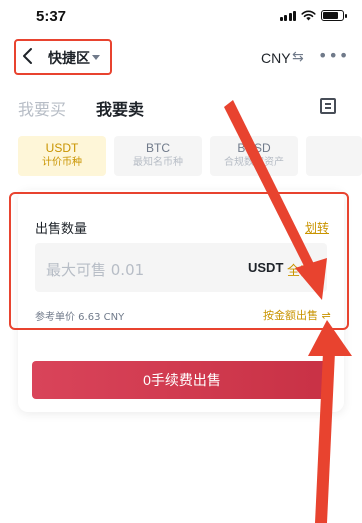  I want to click on coin-symbol: BTC, so click(158, 148).